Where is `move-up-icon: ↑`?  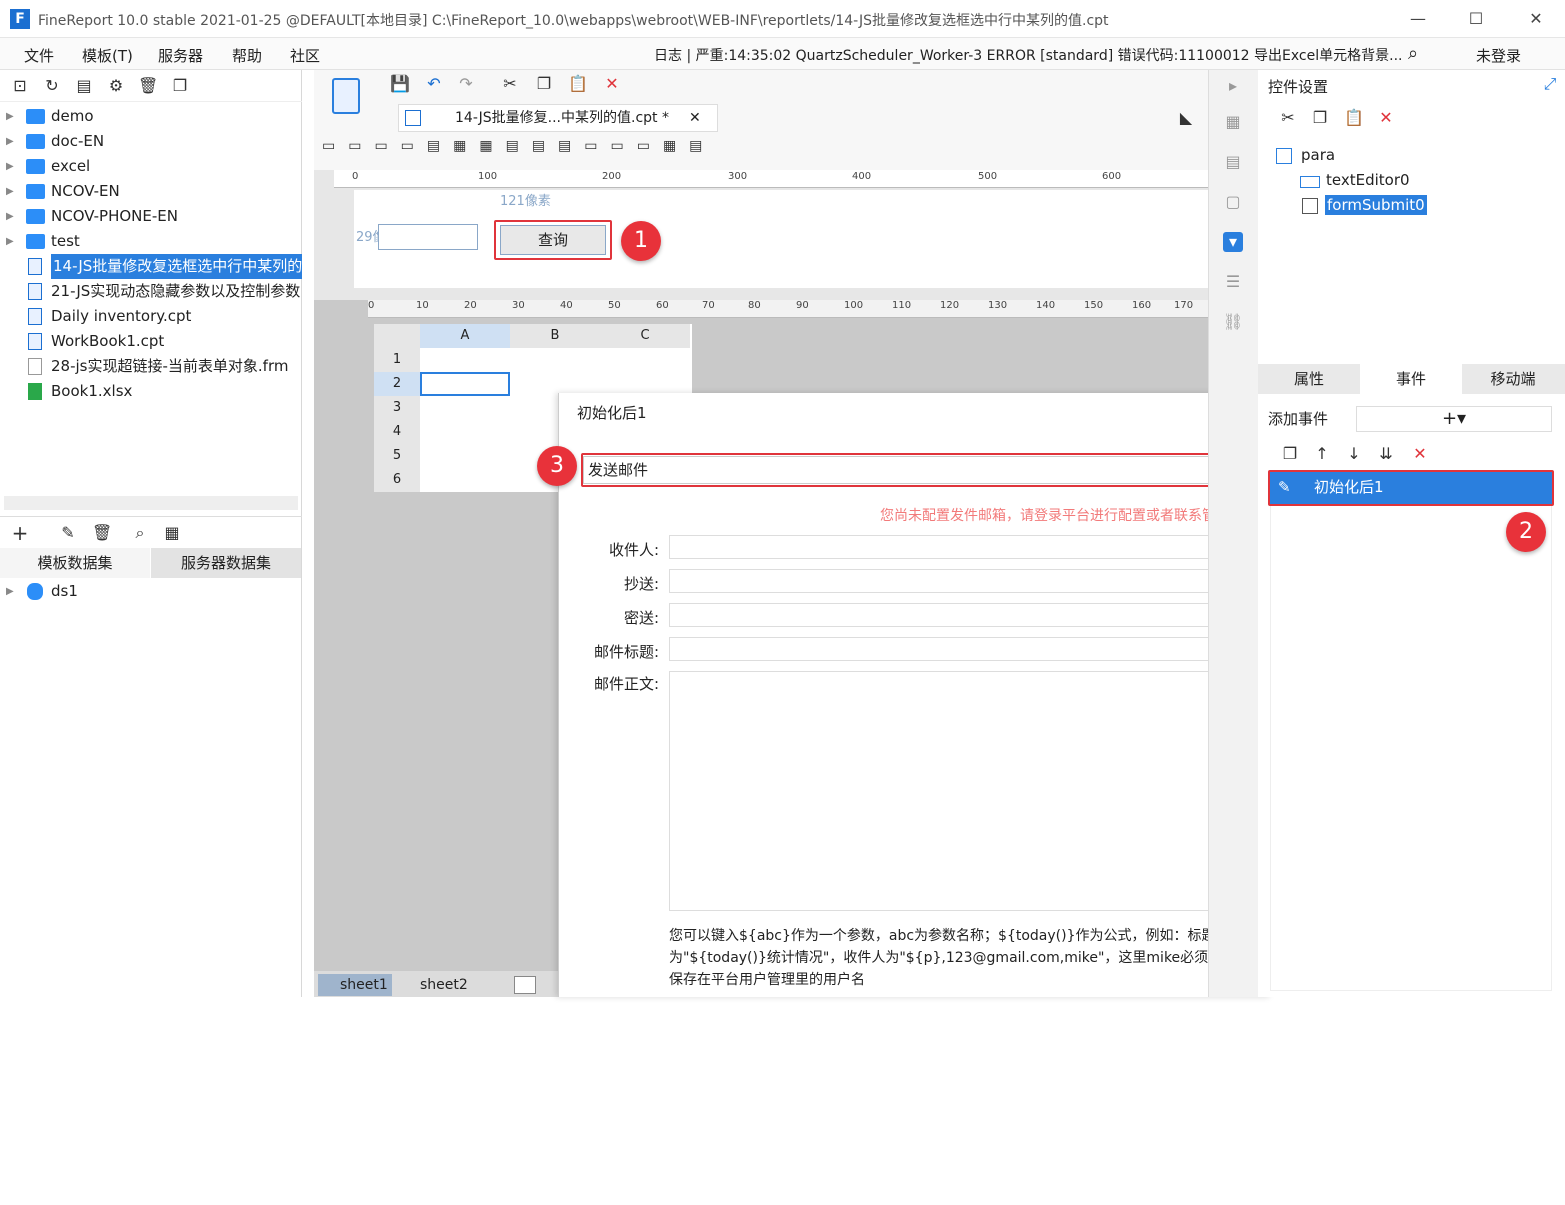
move-up-icon: ↑ is located at coordinates (1322, 454).